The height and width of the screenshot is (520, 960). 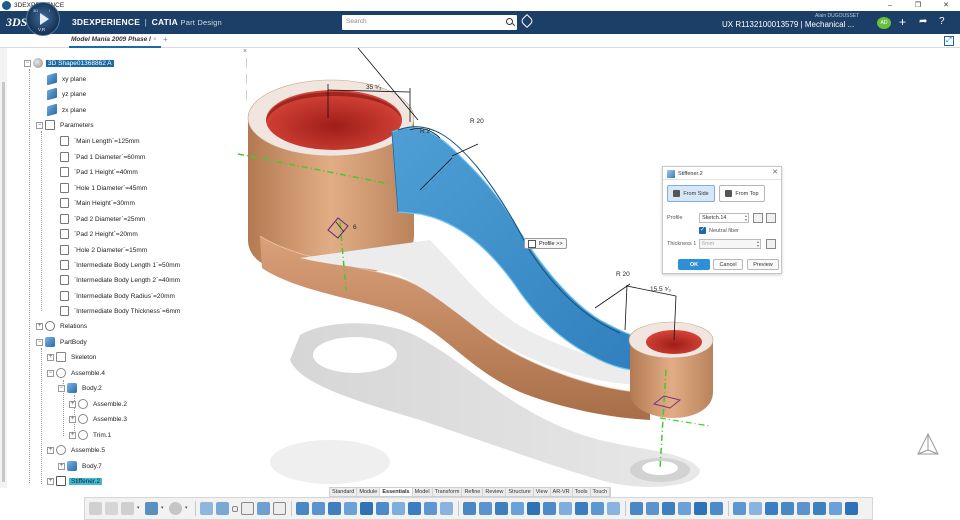 I want to click on sew-surface-icon, so click(x=613, y=508).